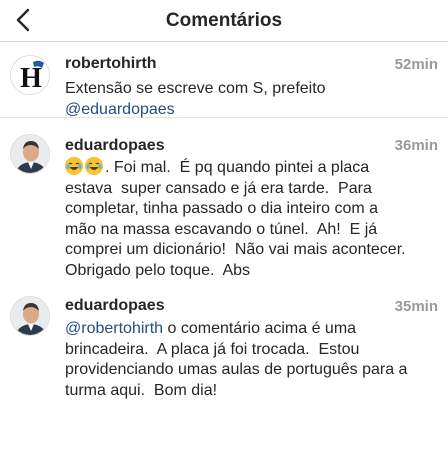 The width and height of the screenshot is (448, 472). What do you see at coordinates (237, 167) in the screenshot?
I see `comment-text-first: . Foi mal. É pq quando pintei a placa` at bounding box center [237, 167].